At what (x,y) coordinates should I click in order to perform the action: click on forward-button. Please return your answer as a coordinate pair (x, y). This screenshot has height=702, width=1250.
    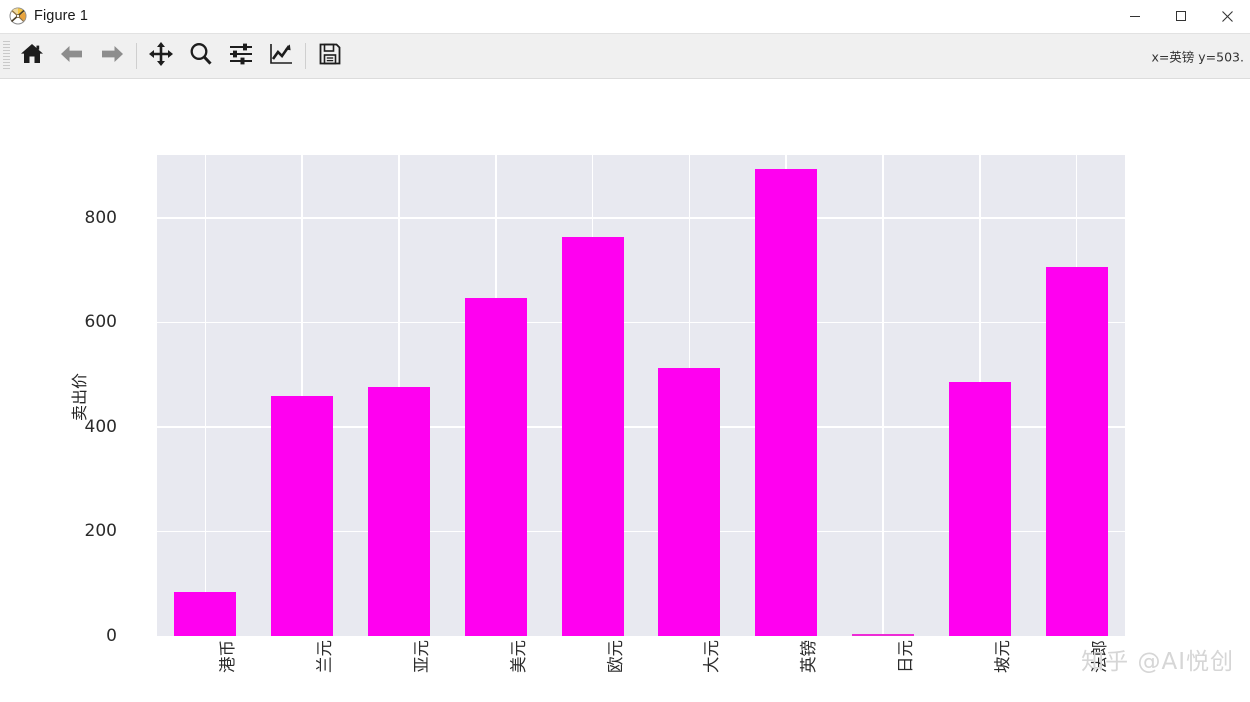
    Looking at the image, I should click on (112, 56).